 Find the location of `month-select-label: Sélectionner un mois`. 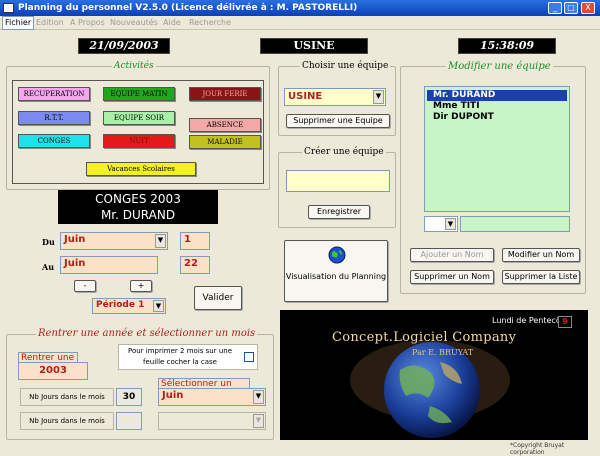

month-select-label: Sélectionner un mois is located at coordinates (204, 388).